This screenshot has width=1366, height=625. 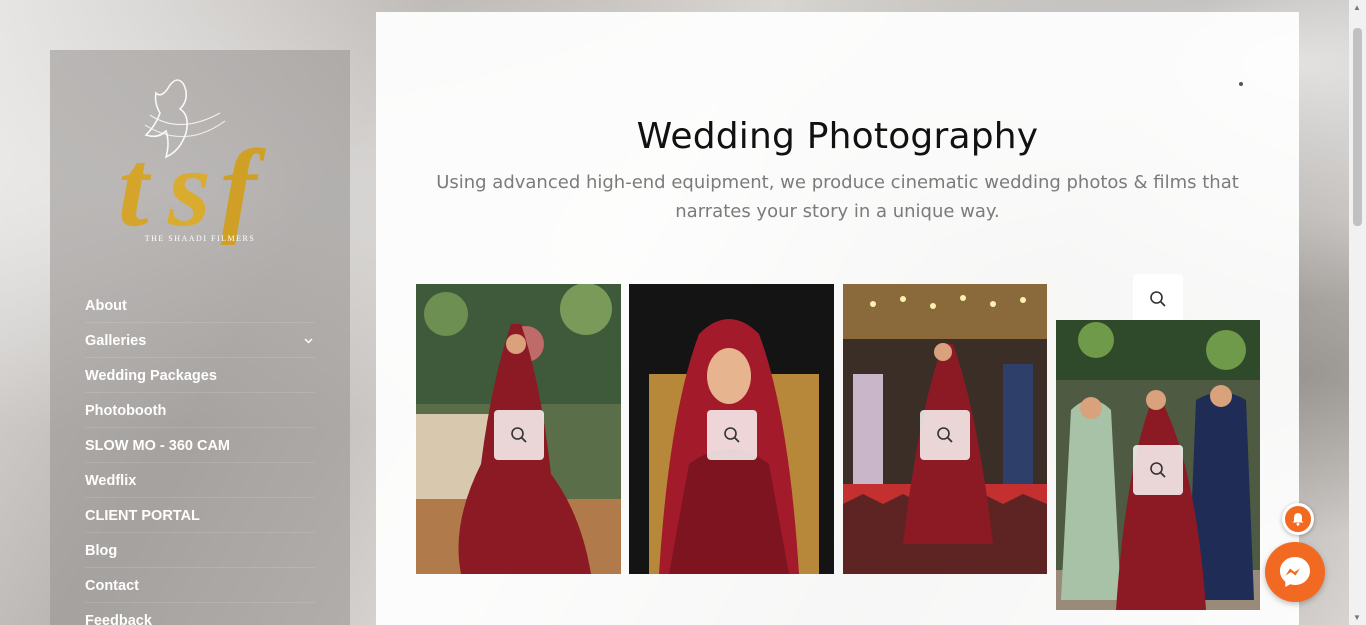 What do you see at coordinates (200, 340) in the screenshot?
I see `nav-item-galleries: Galleries` at bounding box center [200, 340].